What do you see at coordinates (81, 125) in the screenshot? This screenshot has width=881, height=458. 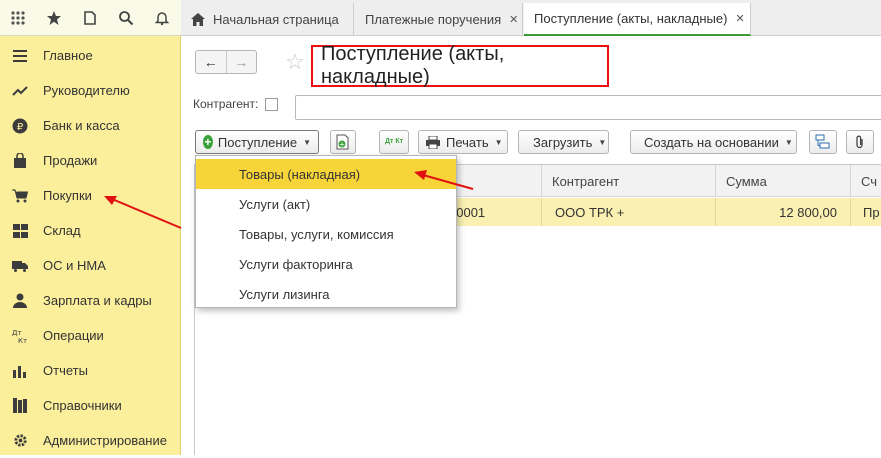 I see `sidebar-item-label: Банк и касса` at bounding box center [81, 125].